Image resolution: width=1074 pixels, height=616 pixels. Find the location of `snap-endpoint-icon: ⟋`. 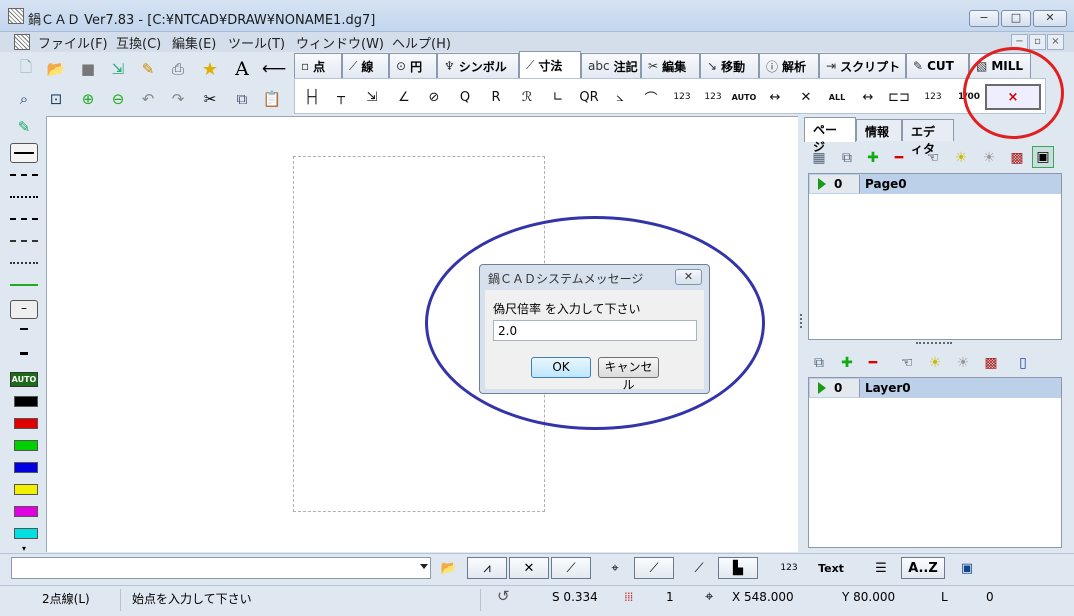

snap-endpoint-icon: ⟋ is located at coordinates (654, 568).